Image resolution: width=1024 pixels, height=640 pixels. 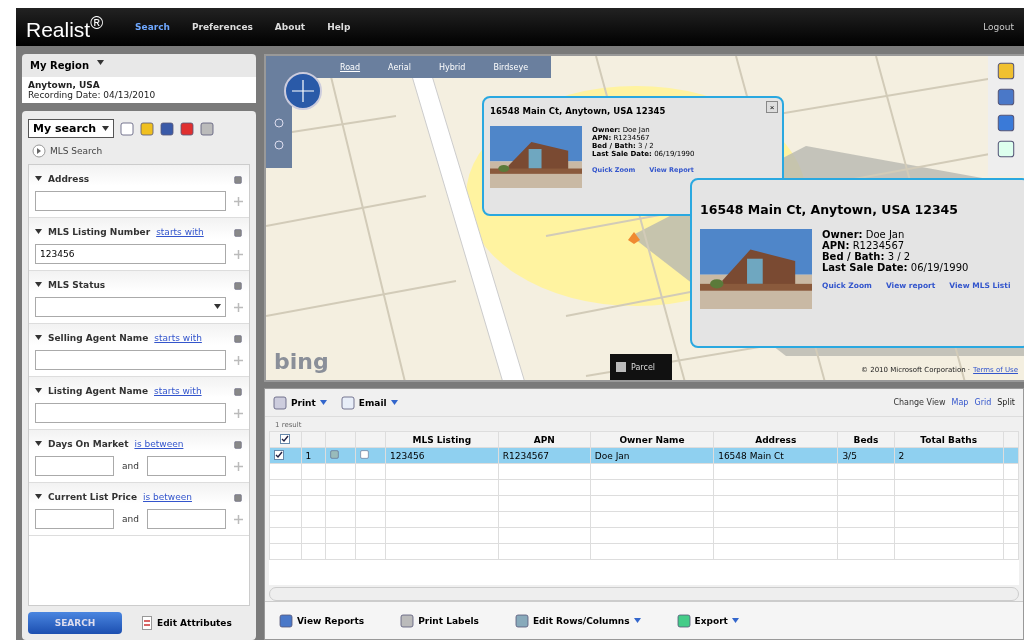 I want to click on change-view-label: Change View, so click(x=919, y=402).